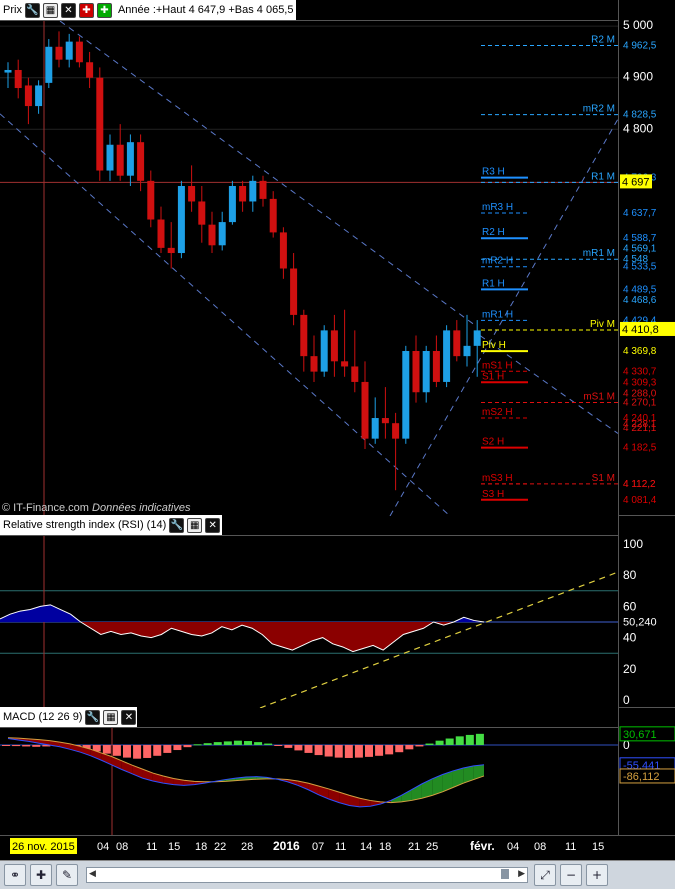 This screenshot has height=889, width=675. I want to click on scroll-right-icon: ▶, so click(521, 873).